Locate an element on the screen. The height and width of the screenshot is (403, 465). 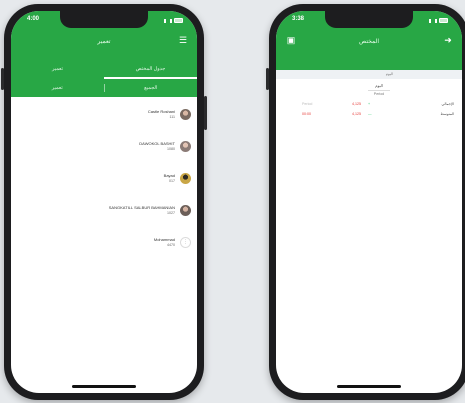
page-title: المختص is located at coordinates (369, 42).